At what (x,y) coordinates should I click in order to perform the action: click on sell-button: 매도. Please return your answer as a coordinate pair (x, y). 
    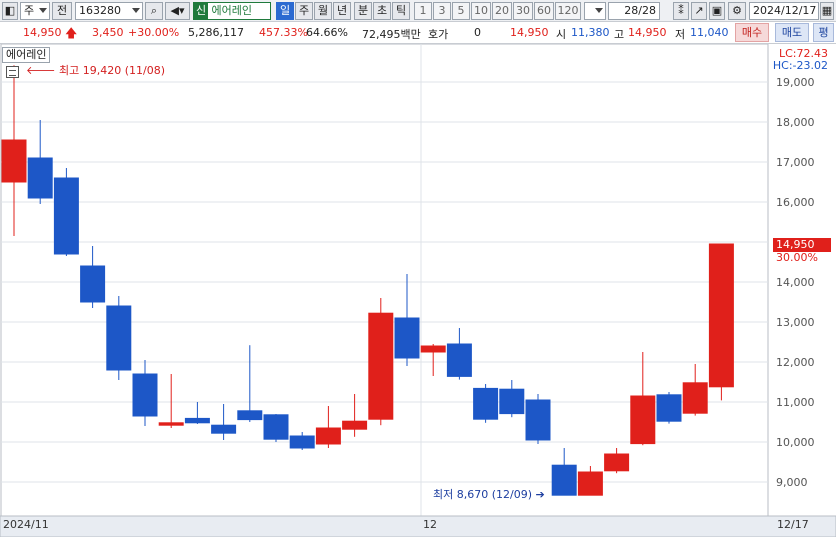
    Looking at the image, I should click on (792, 32).